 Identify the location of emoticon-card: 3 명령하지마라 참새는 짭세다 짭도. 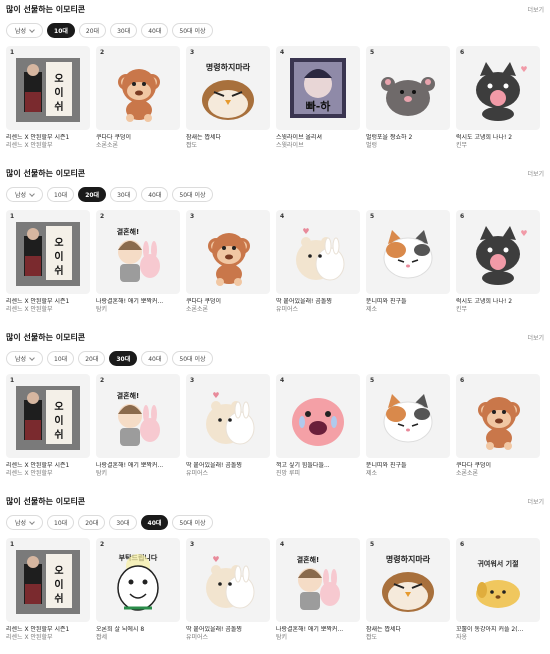
(228, 98).